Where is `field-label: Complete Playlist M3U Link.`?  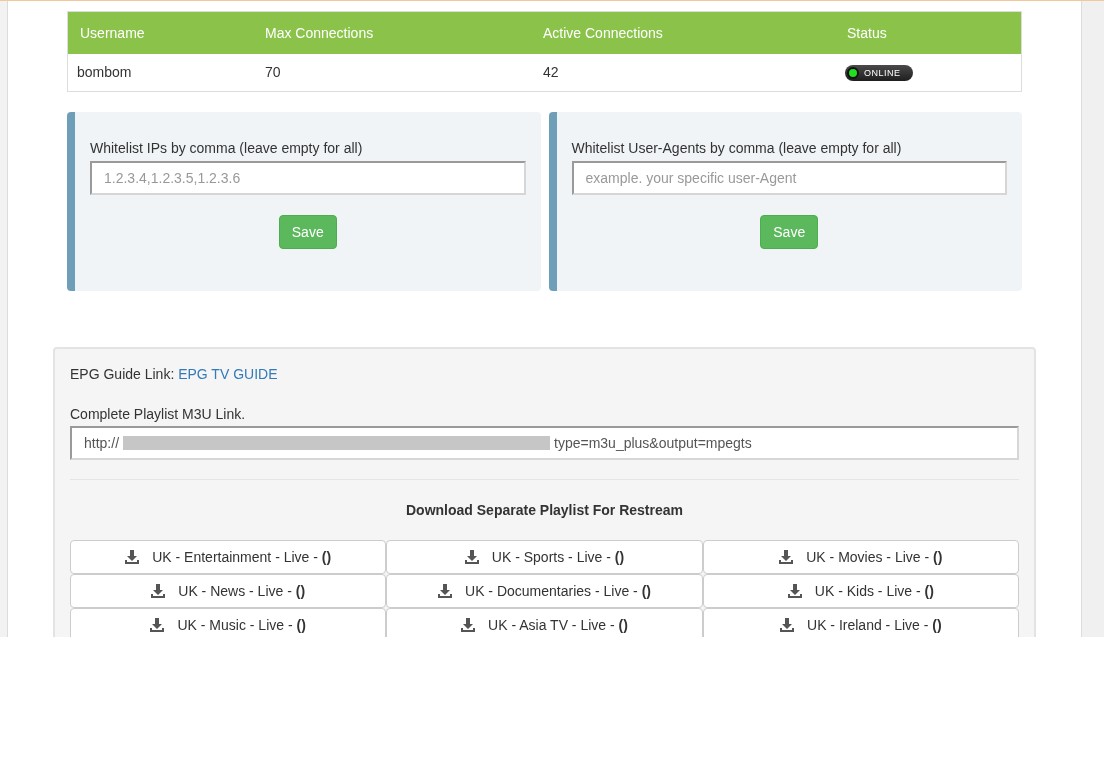 field-label: Complete Playlist M3U Link. is located at coordinates (158, 414).